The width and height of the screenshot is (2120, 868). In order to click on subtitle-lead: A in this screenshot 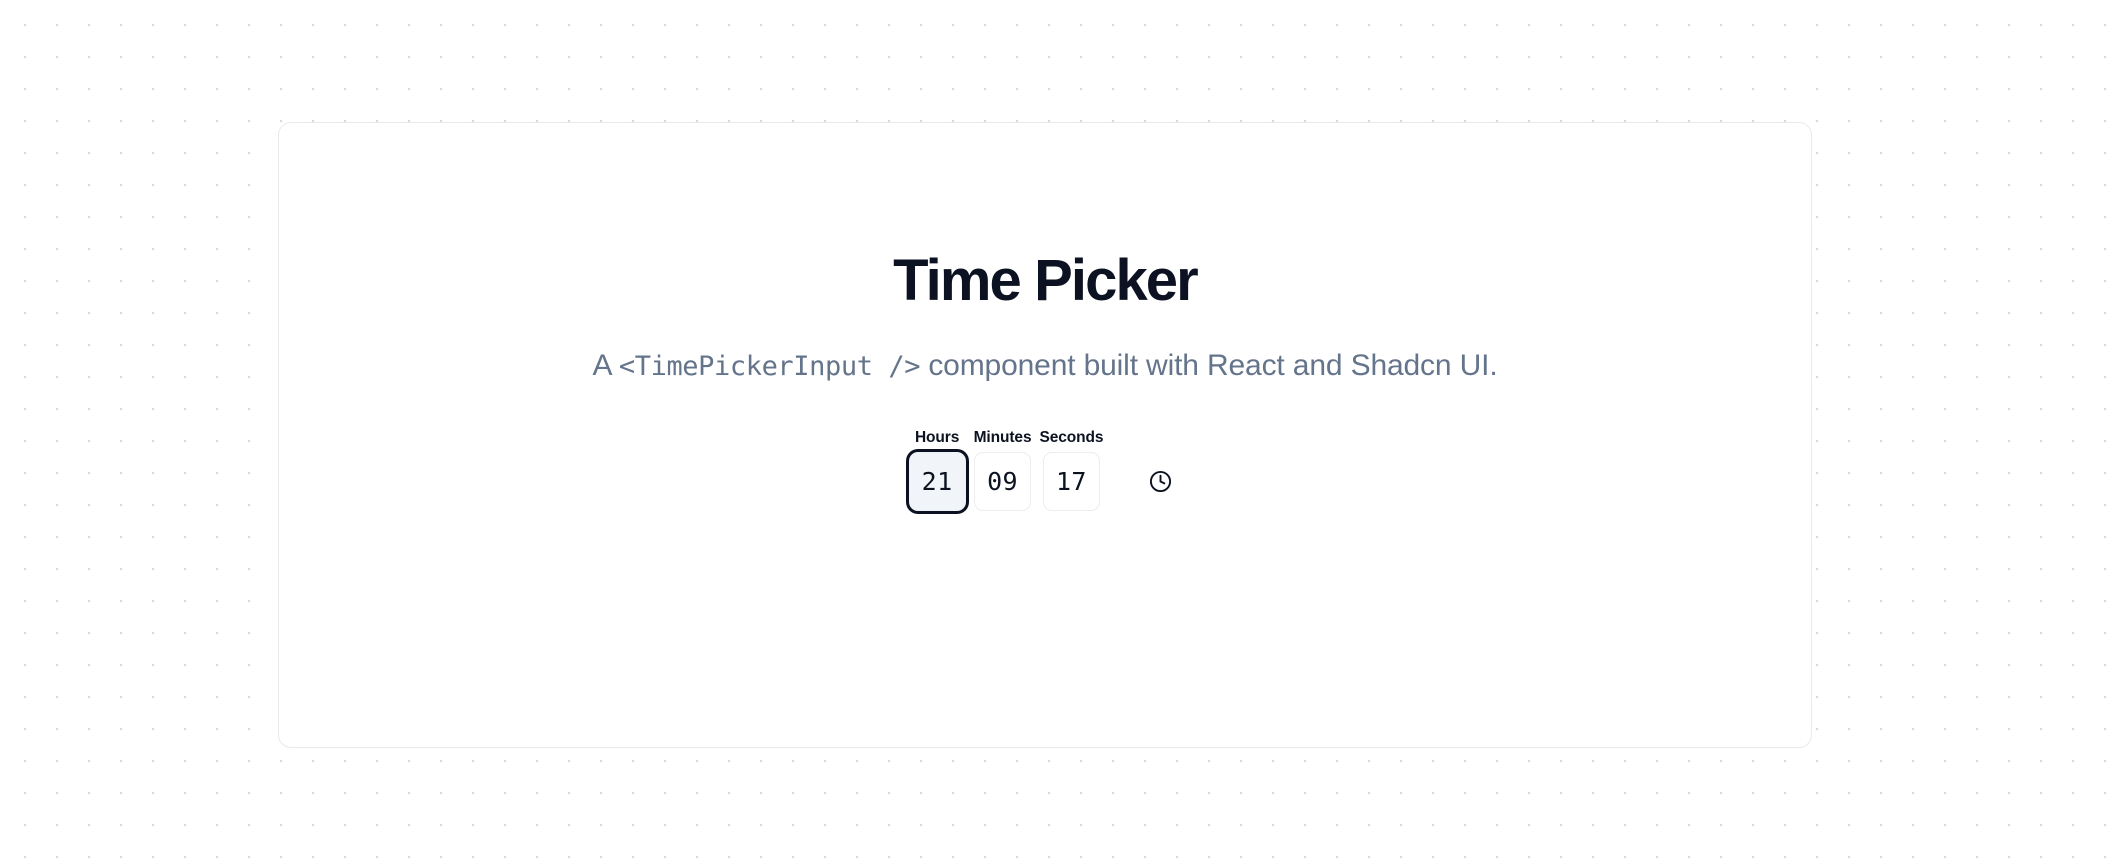, I will do `click(605, 365)`.